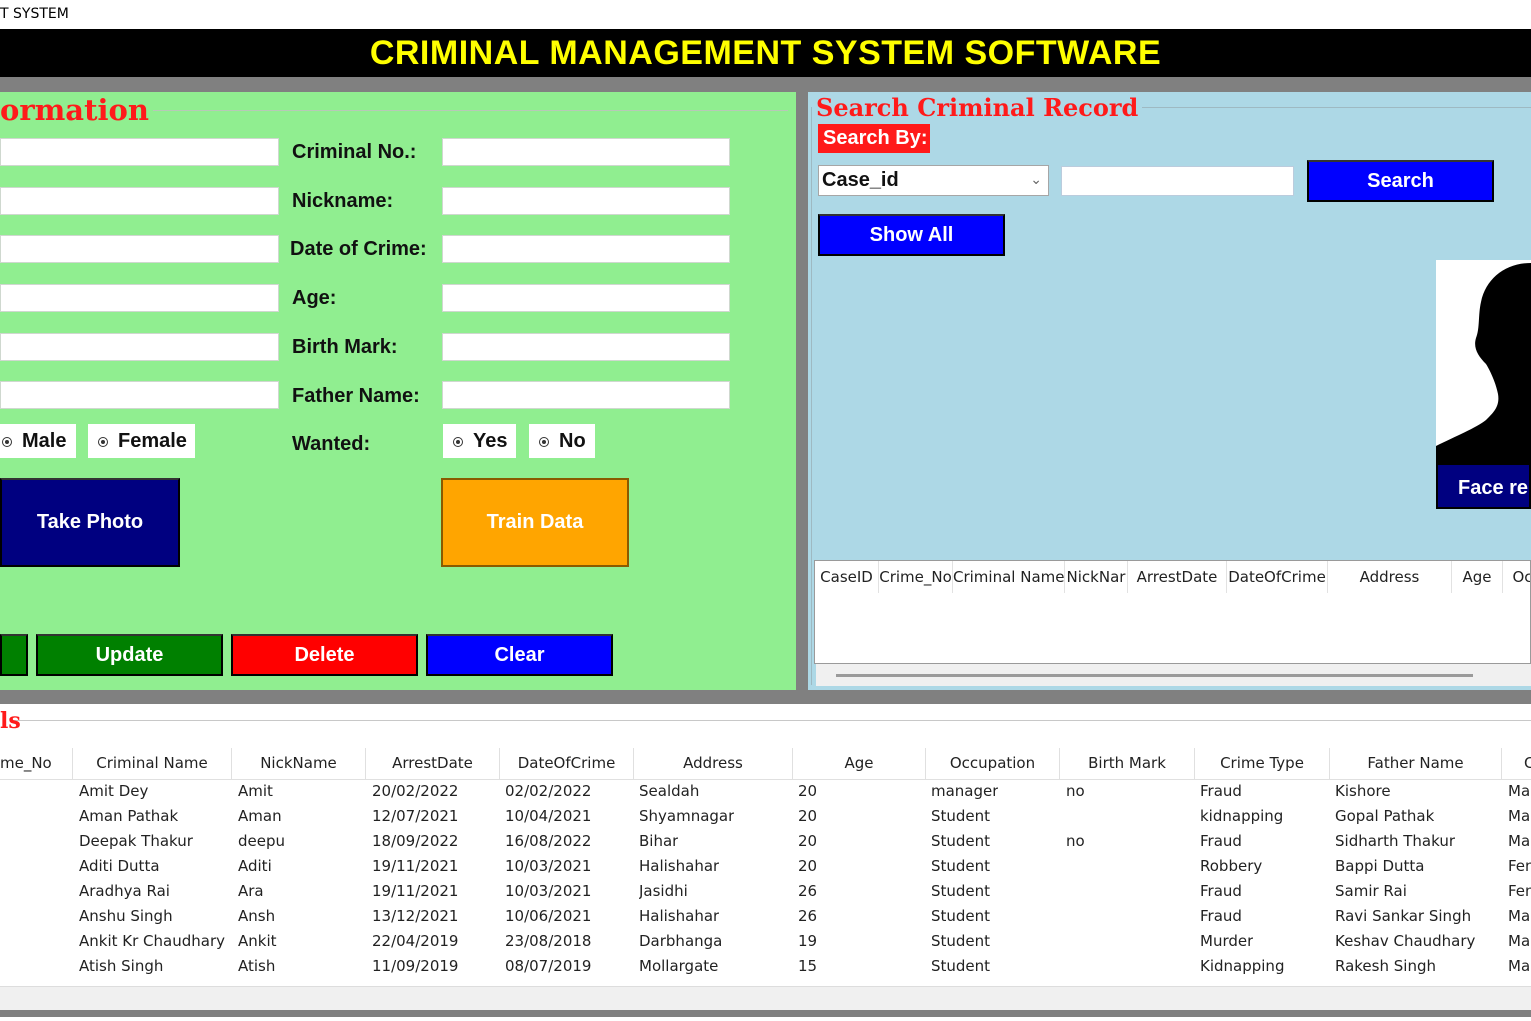 The height and width of the screenshot is (1021, 1531). What do you see at coordinates (979, 108) in the screenshot?
I see `search-panel-legend: Search Criminal Record` at bounding box center [979, 108].